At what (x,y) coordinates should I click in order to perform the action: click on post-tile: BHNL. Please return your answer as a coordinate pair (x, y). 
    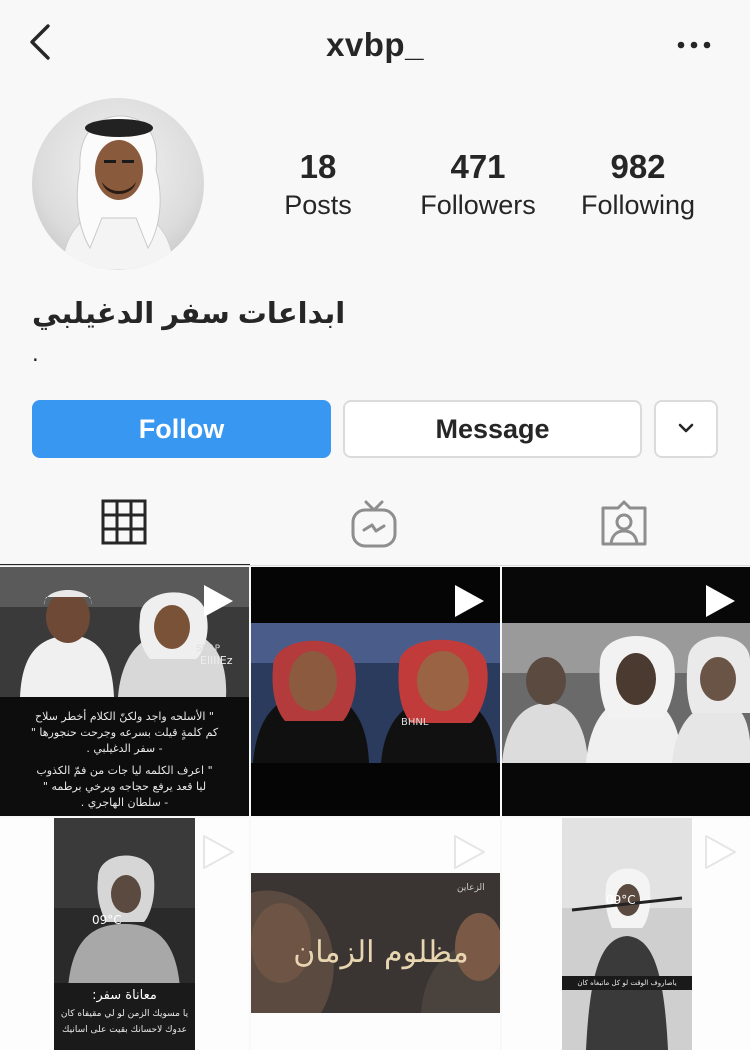
    Looking at the image, I should click on (375, 691).